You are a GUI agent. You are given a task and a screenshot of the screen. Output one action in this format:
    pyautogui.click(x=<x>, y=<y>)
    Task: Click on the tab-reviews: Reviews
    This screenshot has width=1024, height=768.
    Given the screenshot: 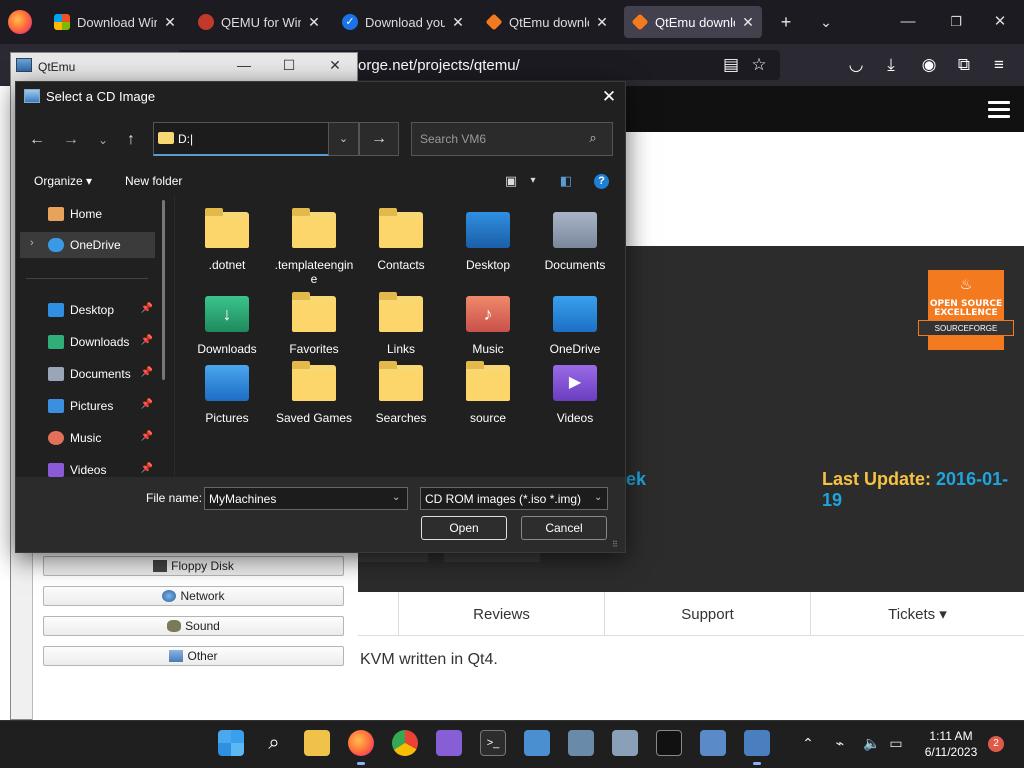 What is the action you would take?
    pyautogui.click(x=501, y=614)
    